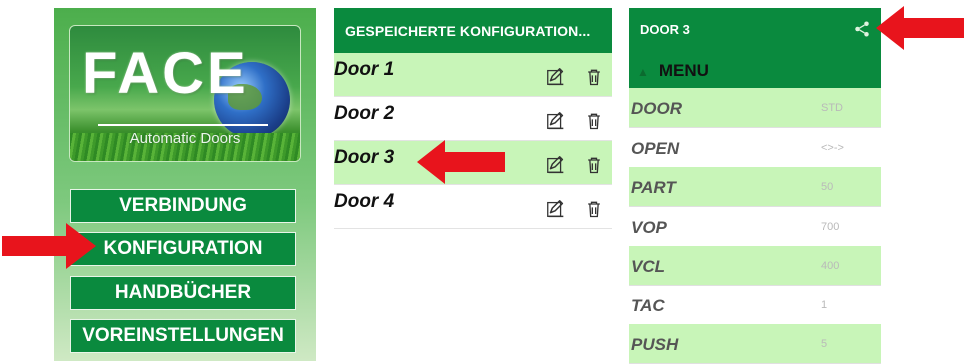 The image size is (966, 364). I want to click on config-item-door-1: Door 1, so click(473, 75).